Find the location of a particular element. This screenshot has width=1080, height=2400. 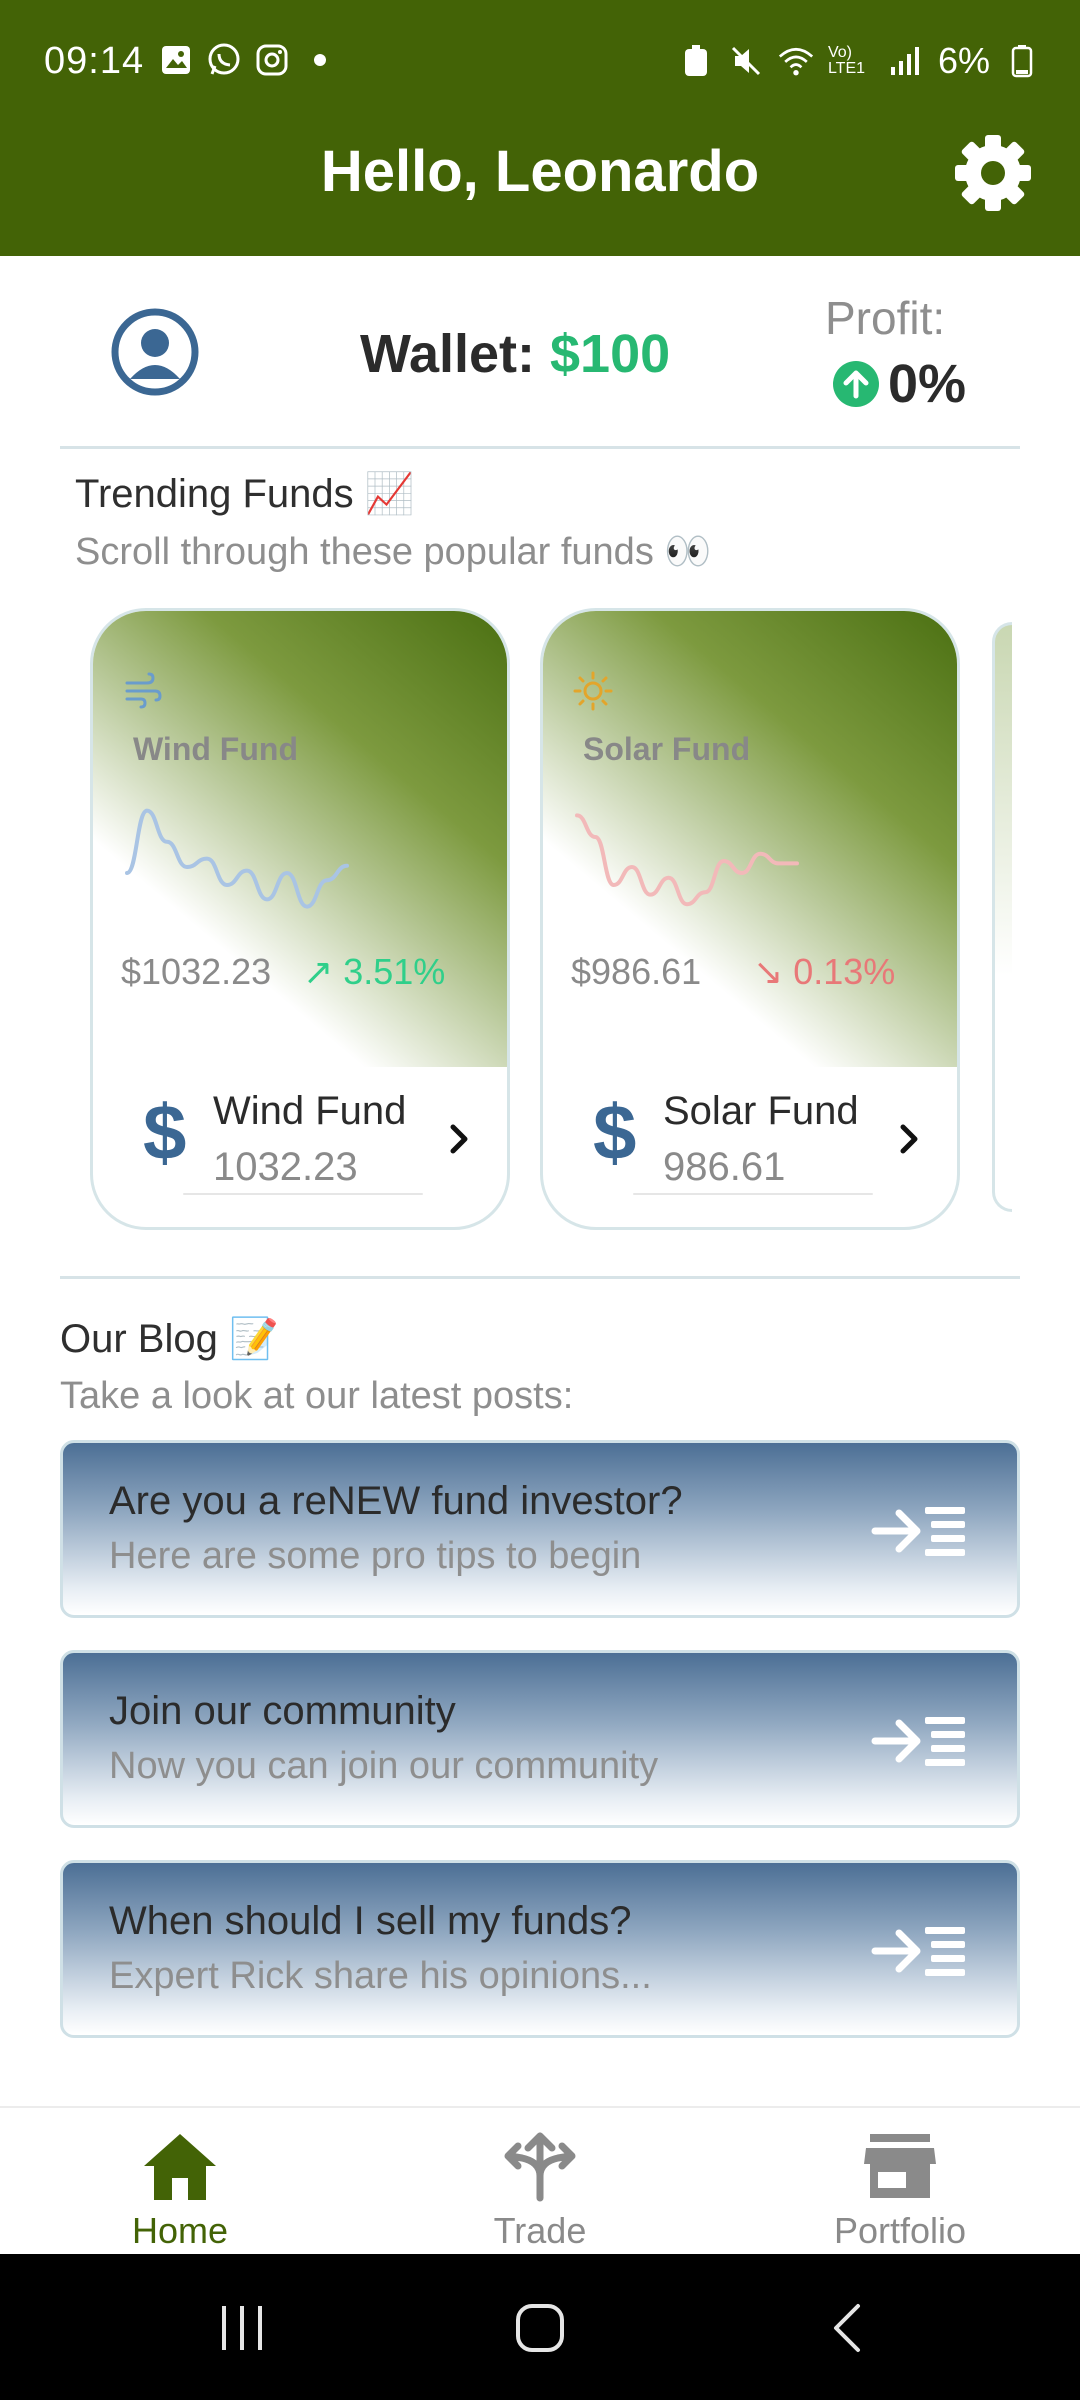

trade-icon is located at coordinates (540, 2167).